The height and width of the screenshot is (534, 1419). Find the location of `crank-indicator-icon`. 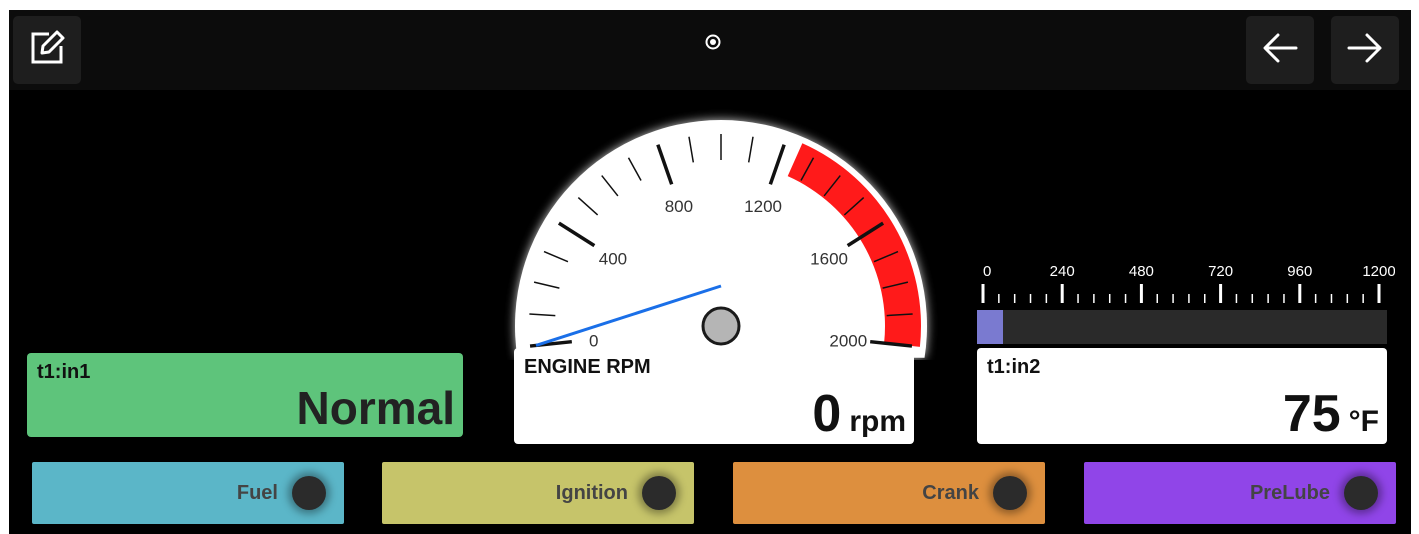

crank-indicator-icon is located at coordinates (1010, 493).